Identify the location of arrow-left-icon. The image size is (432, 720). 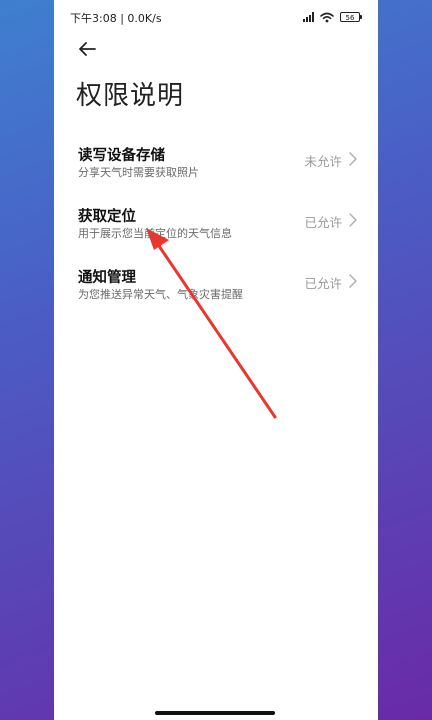
(87, 49).